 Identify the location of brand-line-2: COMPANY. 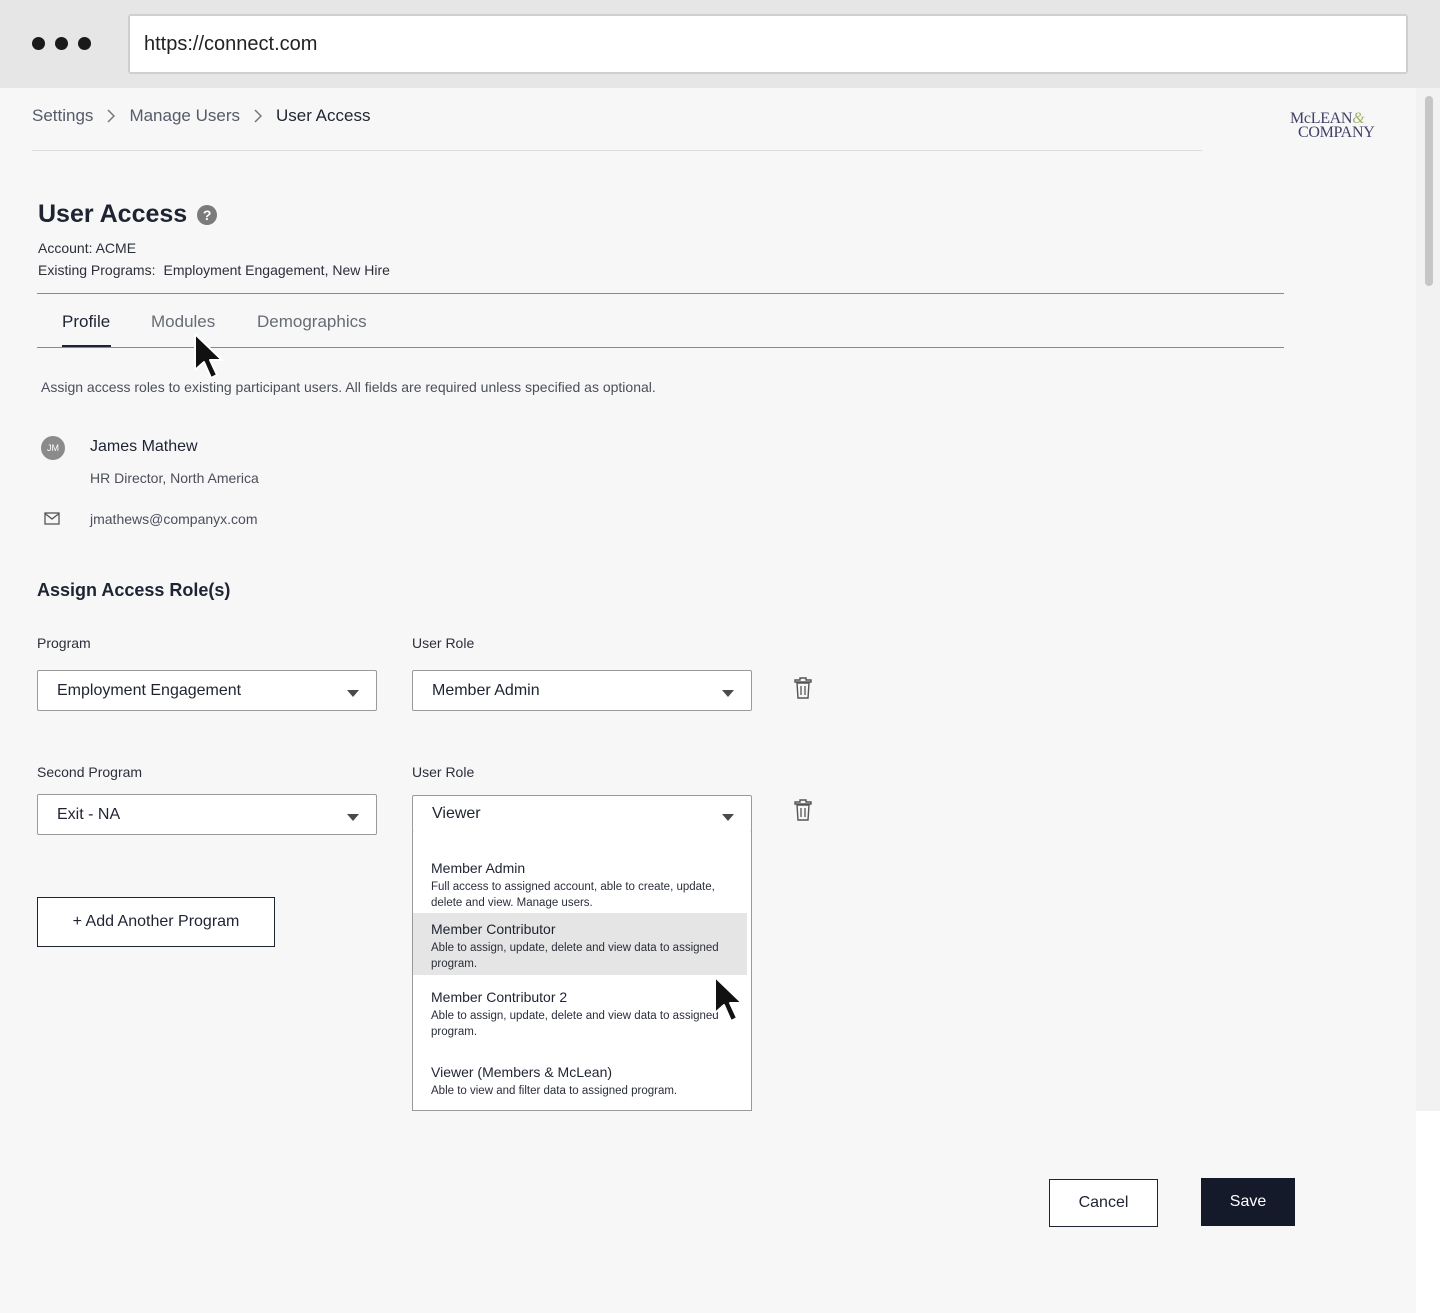
(1336, 132).